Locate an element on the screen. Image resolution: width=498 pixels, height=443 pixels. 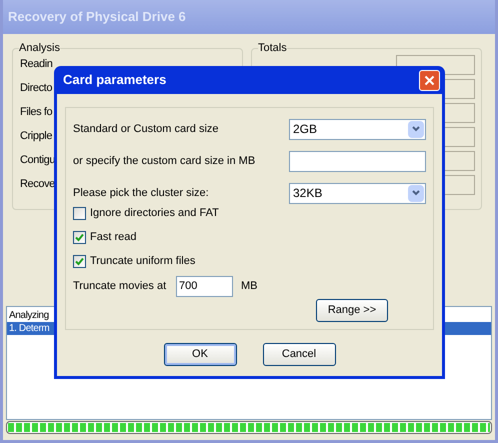
dropdown: 32KB is located at coordinates (357, 193).